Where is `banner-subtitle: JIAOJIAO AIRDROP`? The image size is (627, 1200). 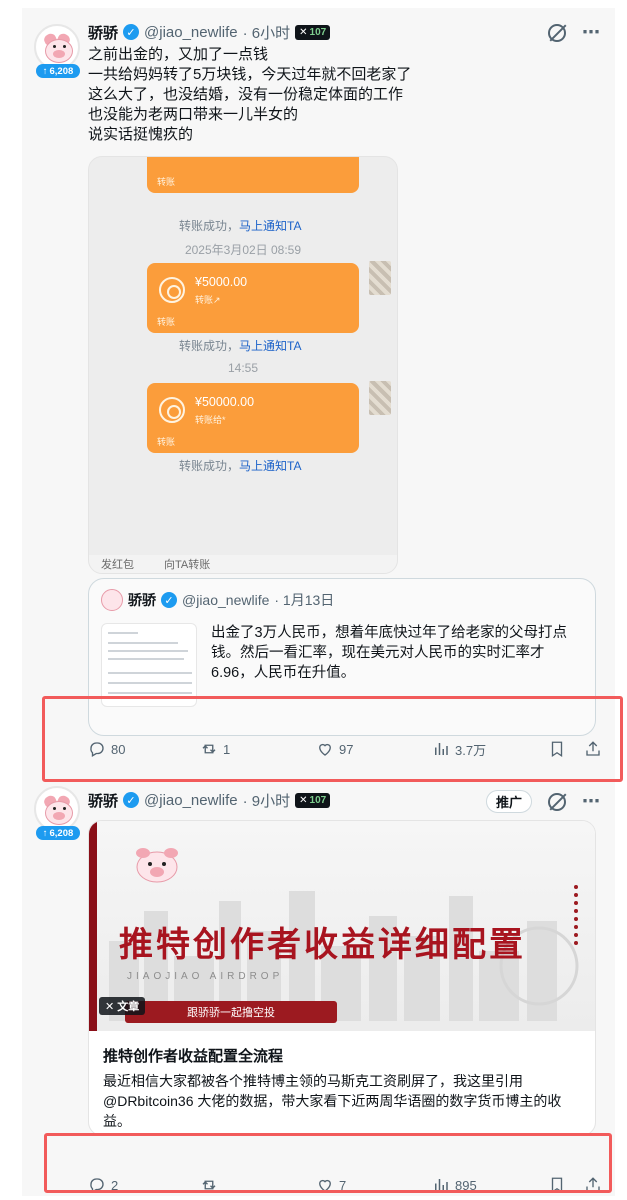
banner-subtitle: JIAOJIAO AIRDROP is located at coordinates (205, 976).